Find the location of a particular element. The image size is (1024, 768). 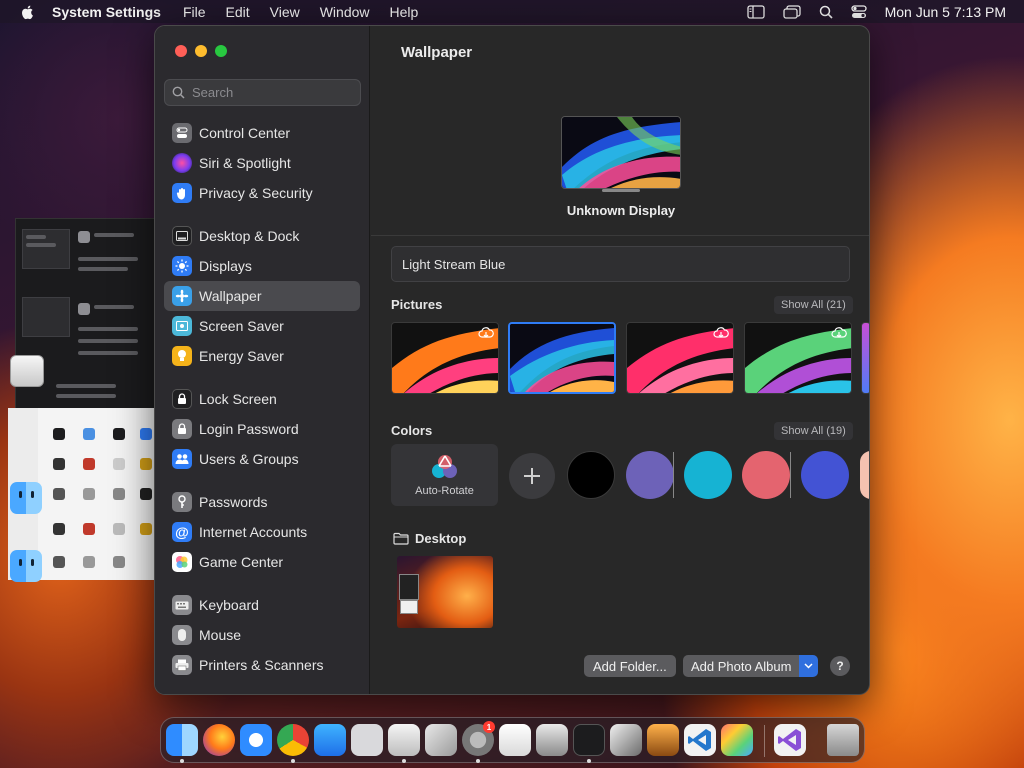

sidebar-item-desktop-dock: Desktop & Dock is located at coordinates (262, 236).